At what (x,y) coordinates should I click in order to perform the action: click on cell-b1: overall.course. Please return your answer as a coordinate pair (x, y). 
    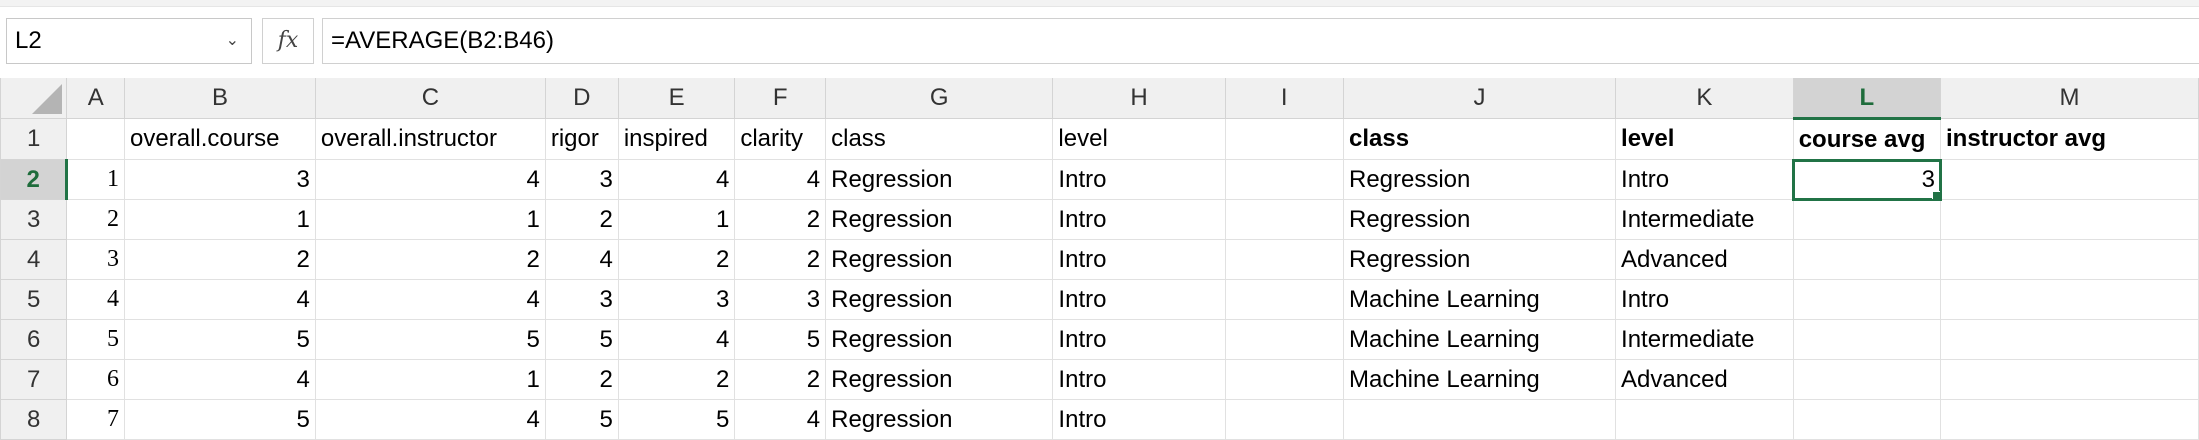
    Looking at the image, I should click on (220, 139).